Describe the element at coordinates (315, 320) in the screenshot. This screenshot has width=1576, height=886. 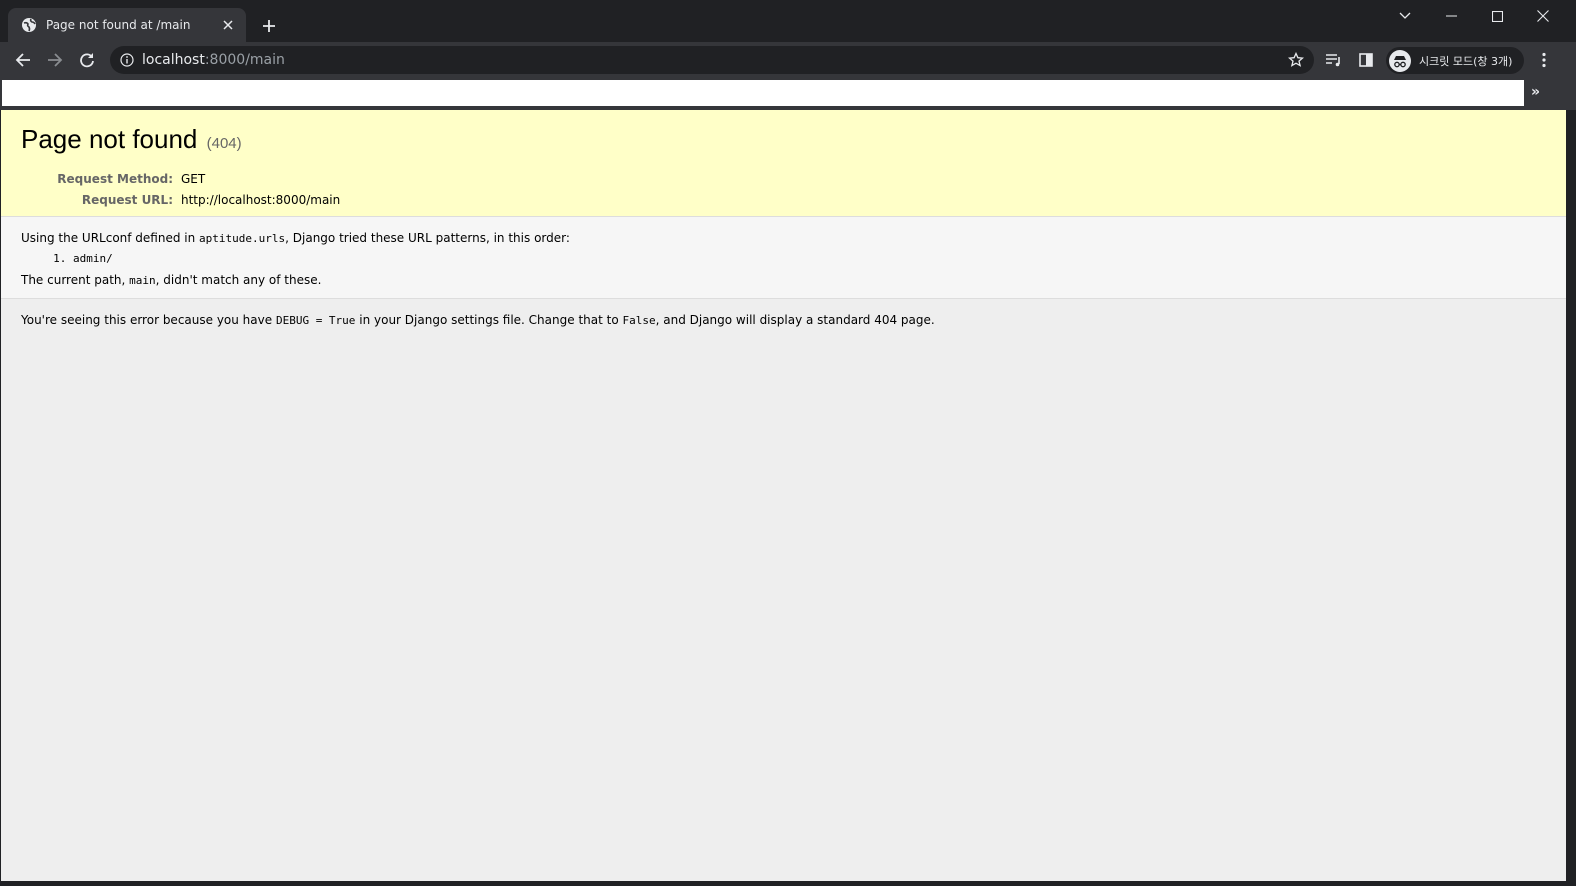
I see `debug-setting: DEBUG = True` at that location.